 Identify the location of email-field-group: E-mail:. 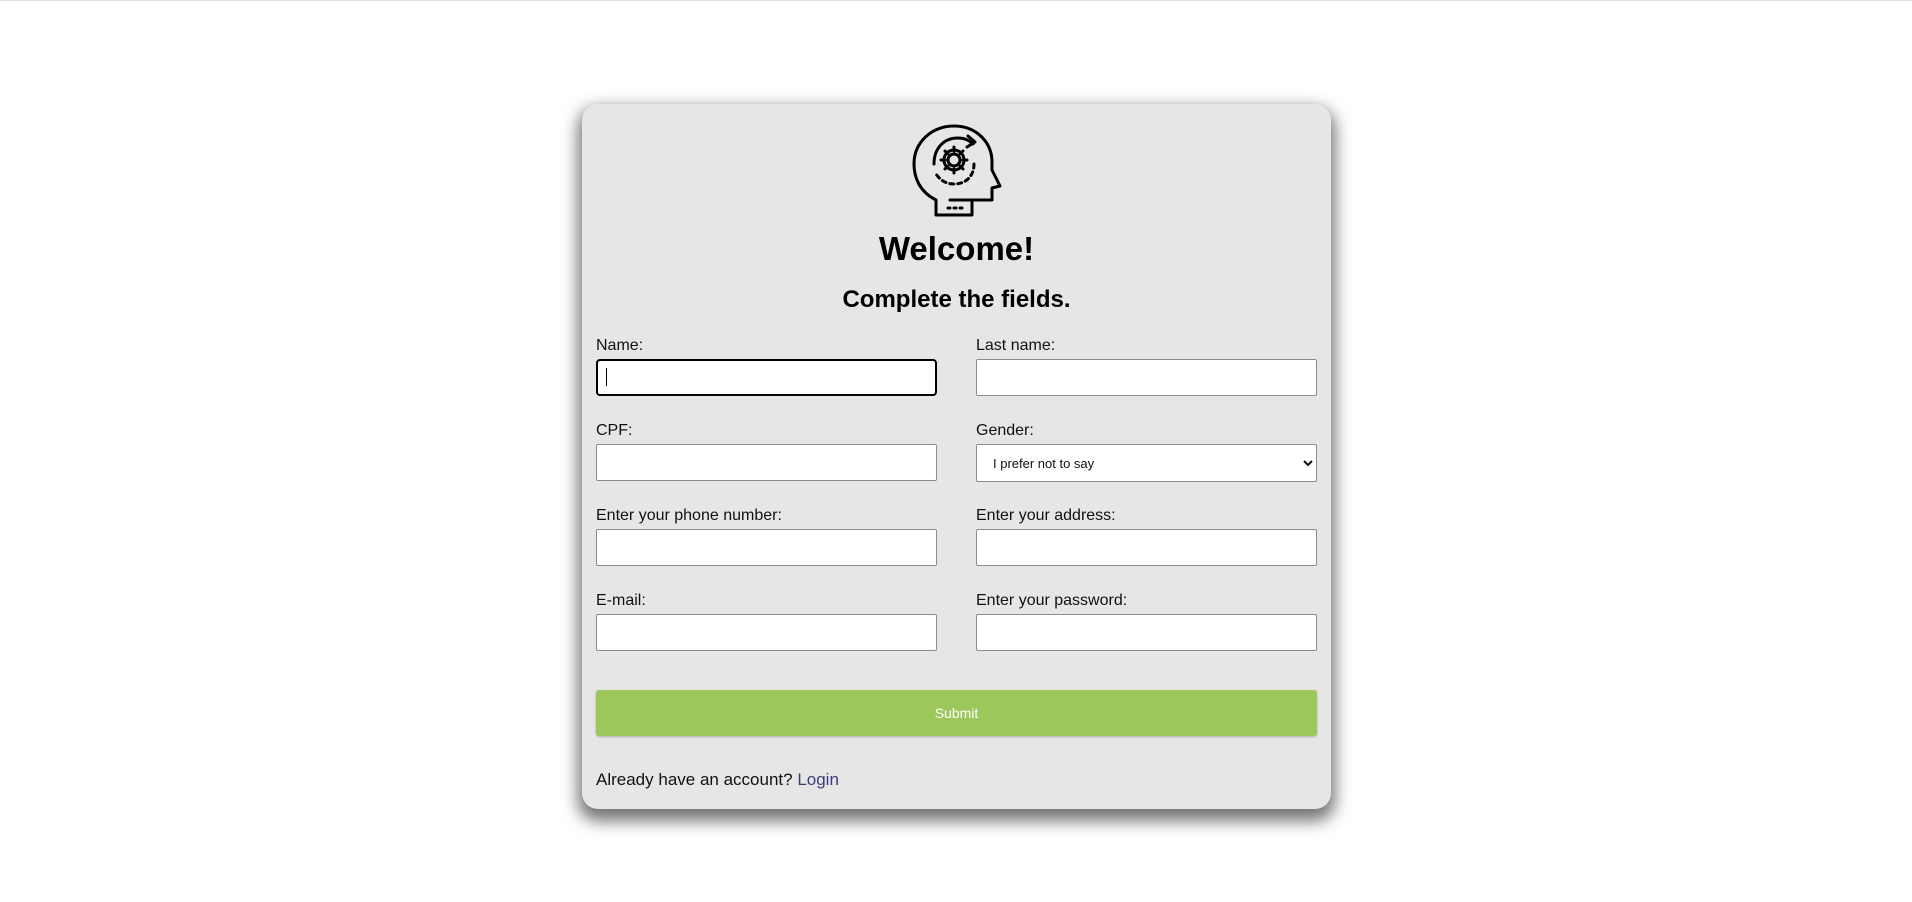
(766, 621).